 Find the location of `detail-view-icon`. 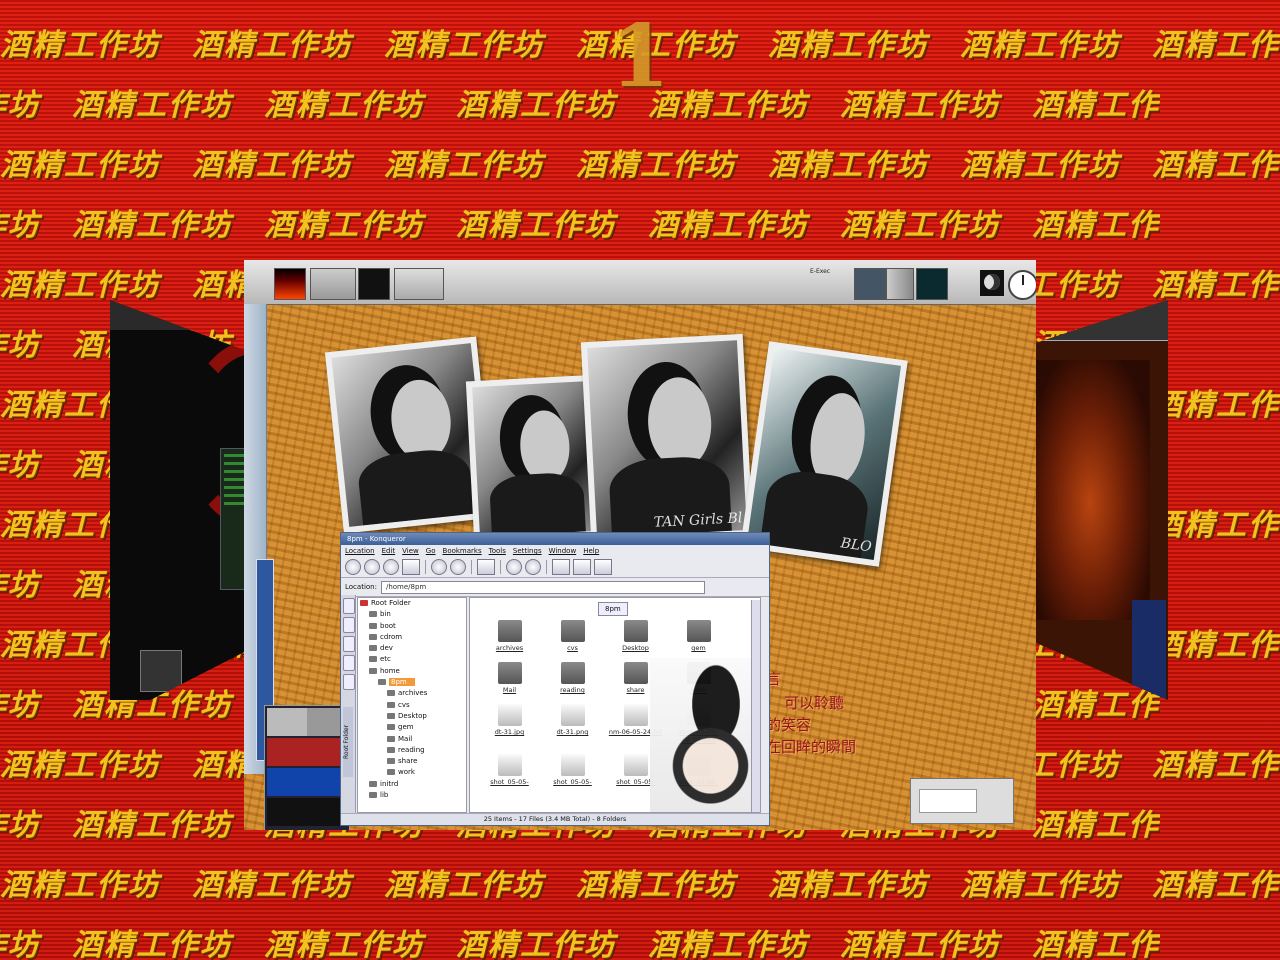

detail-view-icon is located at coordinates (603, 567).